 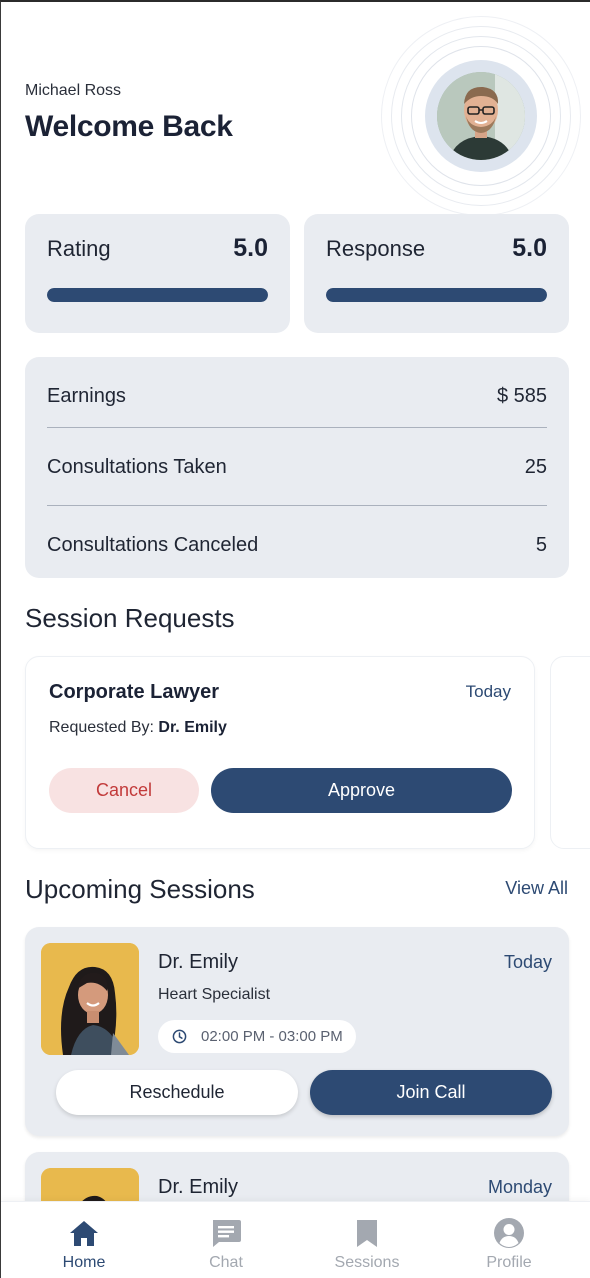 What do you see at coordinates (541, 544) in the screenshot?
I see `summary-value: 5` at bounding box center [541, 544].